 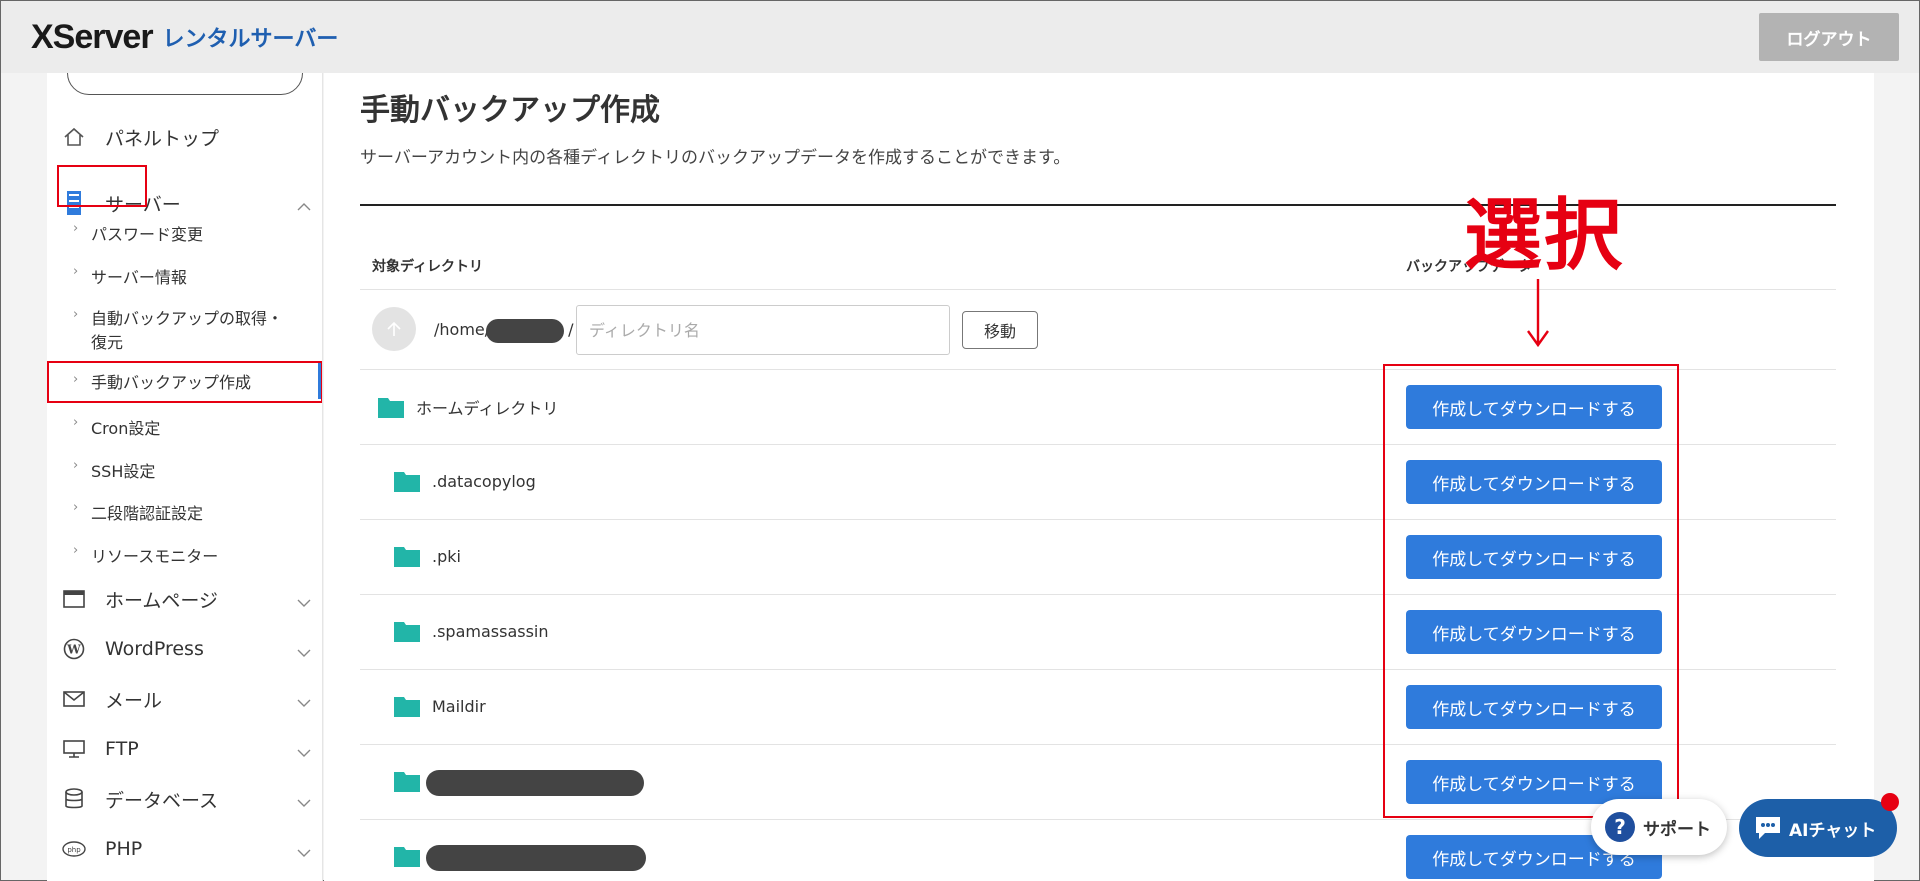 What do you see at coordinates (184, 427) in the screenshot?
I see `sidebar-item-cron: › Cron設定` at bounding box center [184, 427].